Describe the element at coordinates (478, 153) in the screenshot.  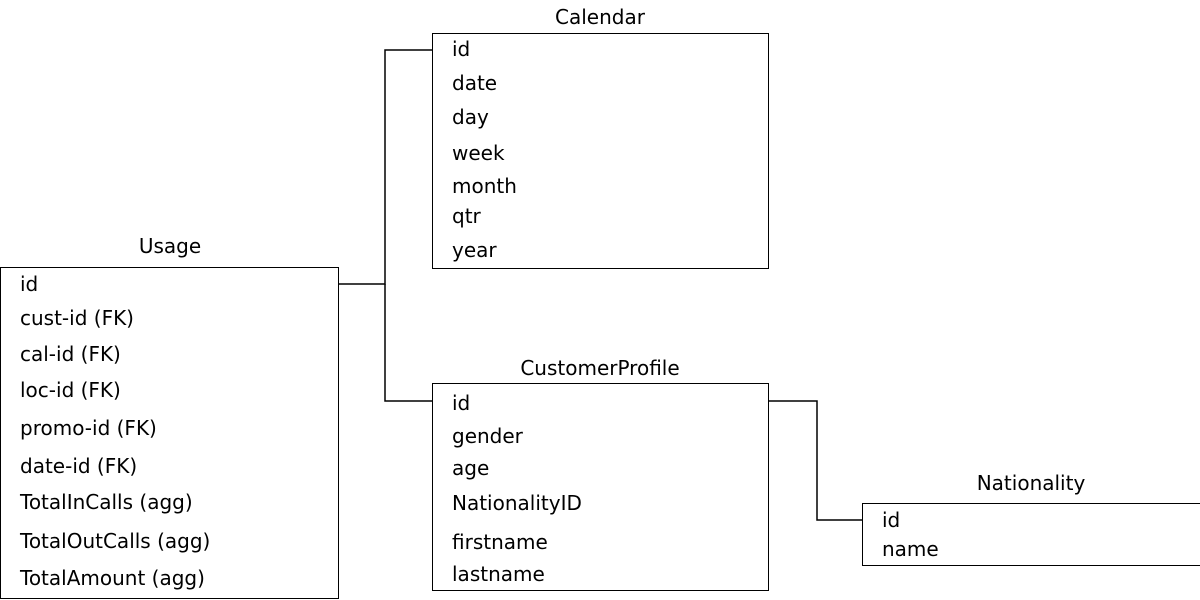
I see `table-field: week` at that location.